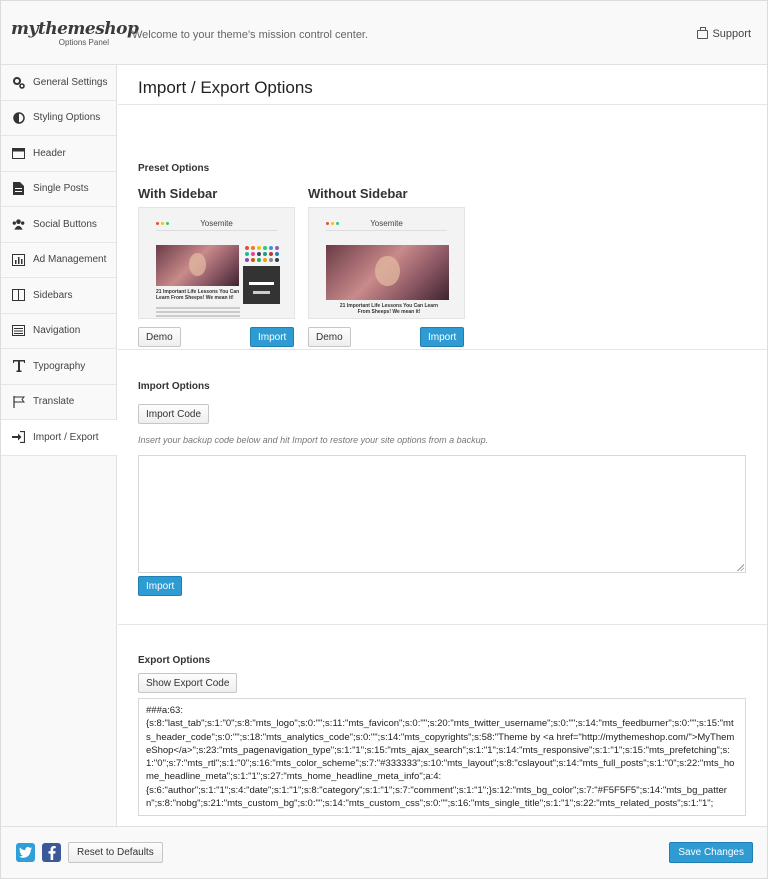  What do you see at coordinates (18, 259) in the screenshot?
I see `bar-chart-icon` at bounding box center [18, 259].